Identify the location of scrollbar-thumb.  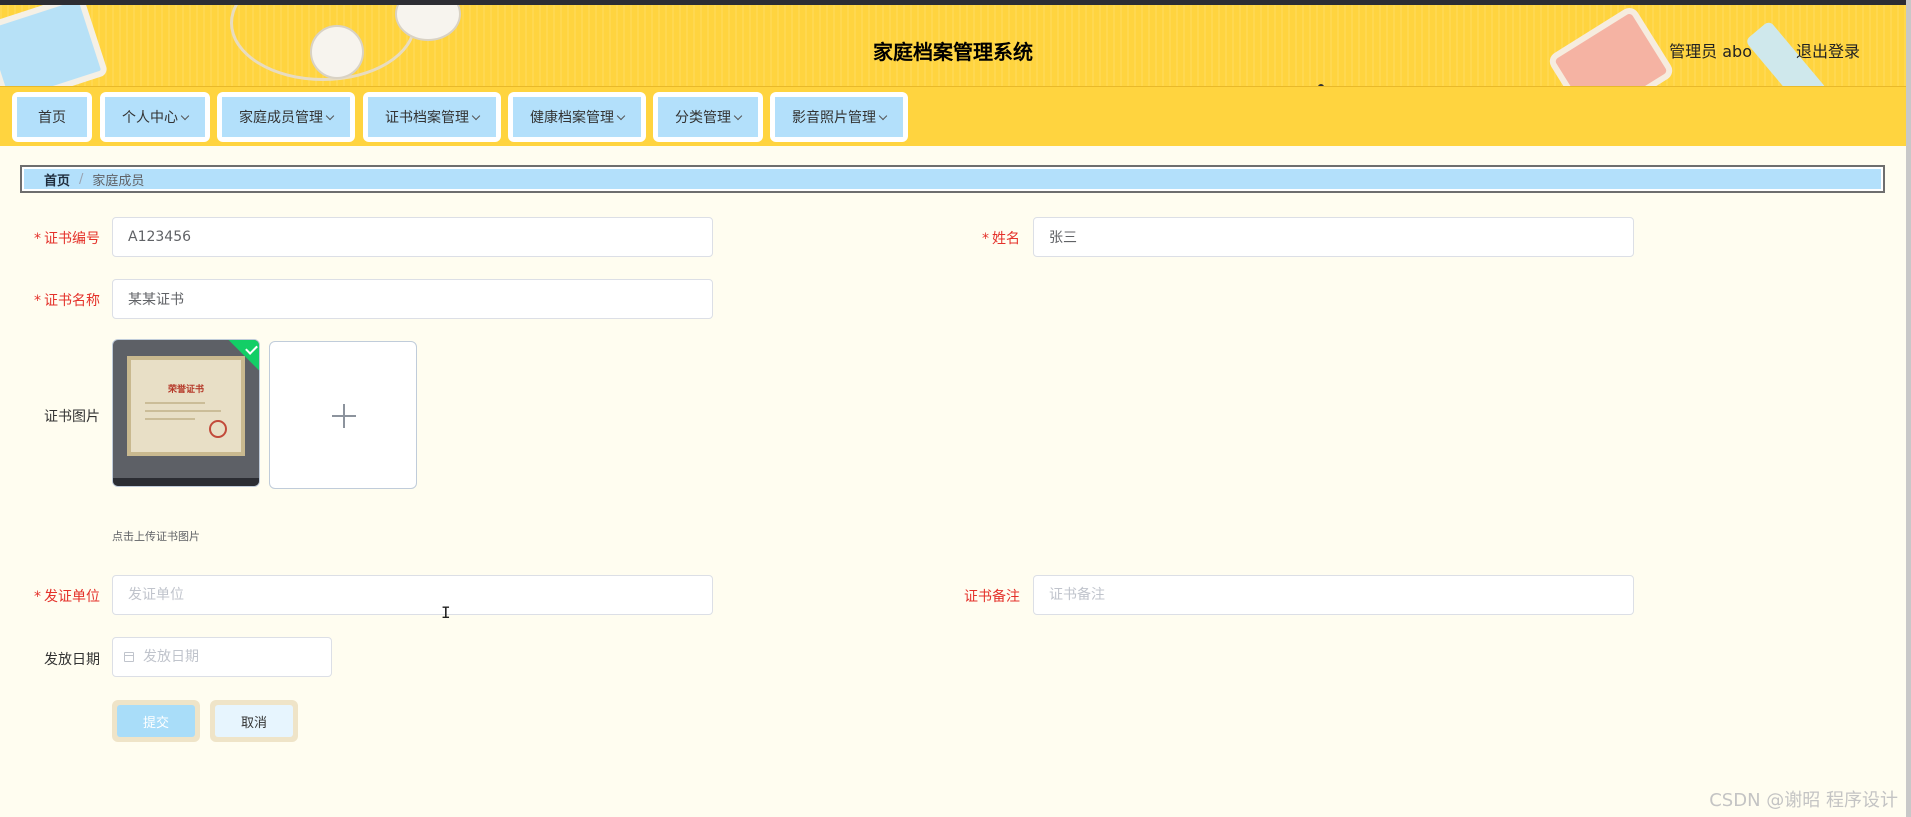
(1908, 408).